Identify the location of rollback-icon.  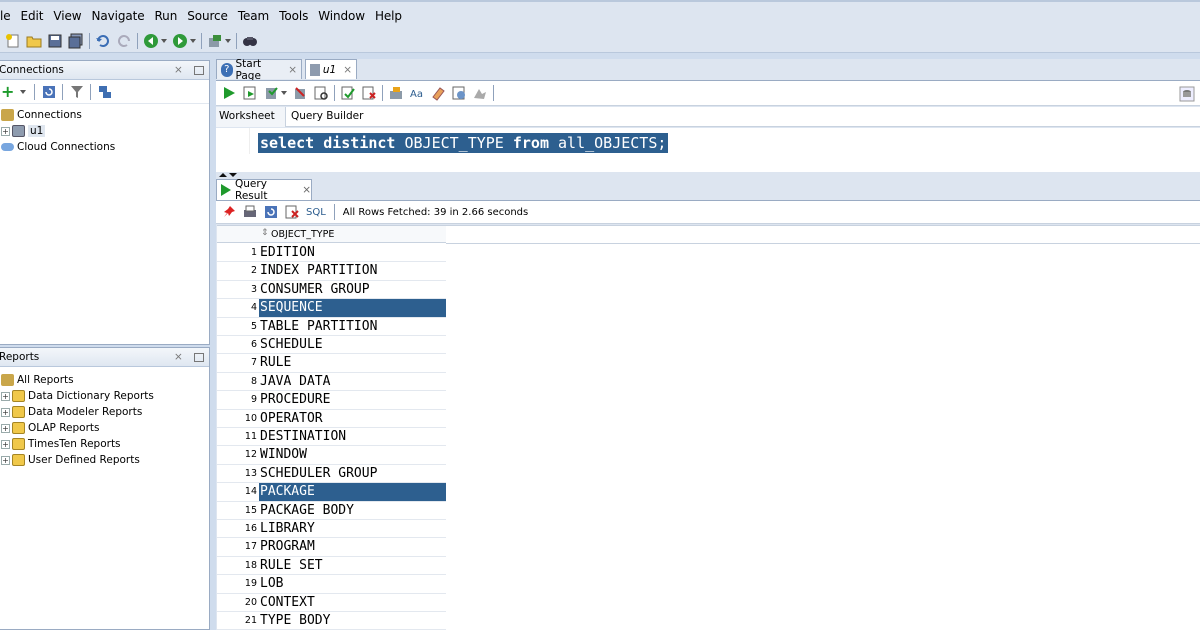
(300, 93).